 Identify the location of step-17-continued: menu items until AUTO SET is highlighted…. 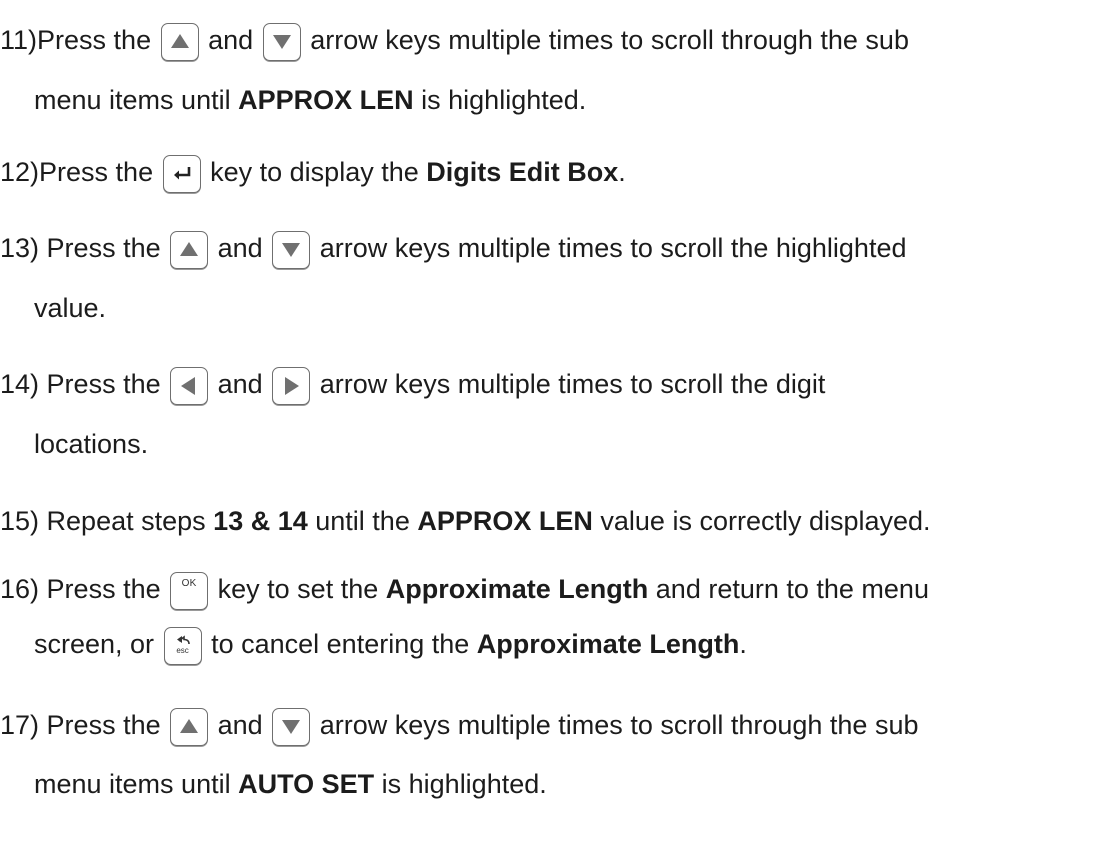
(290, 784).